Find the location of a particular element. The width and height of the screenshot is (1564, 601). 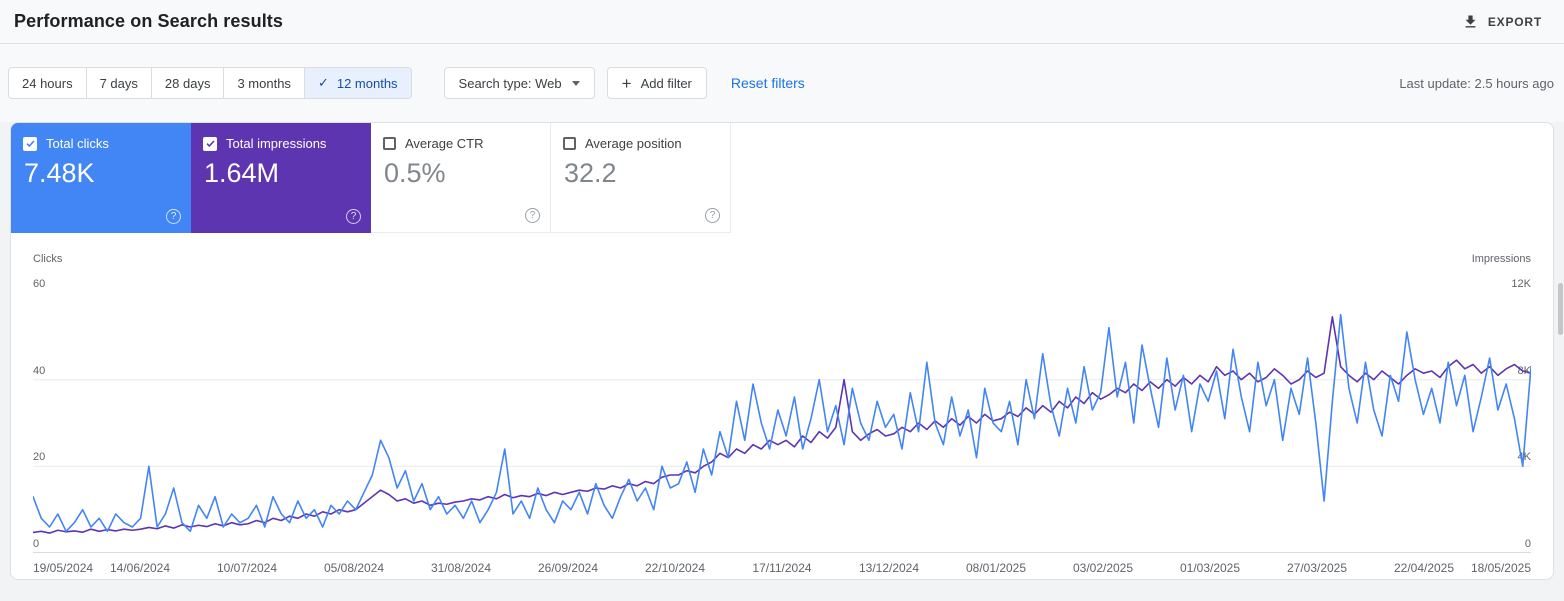

x-axis-label: 17/11/2024 is located at coordinates (782, 568).